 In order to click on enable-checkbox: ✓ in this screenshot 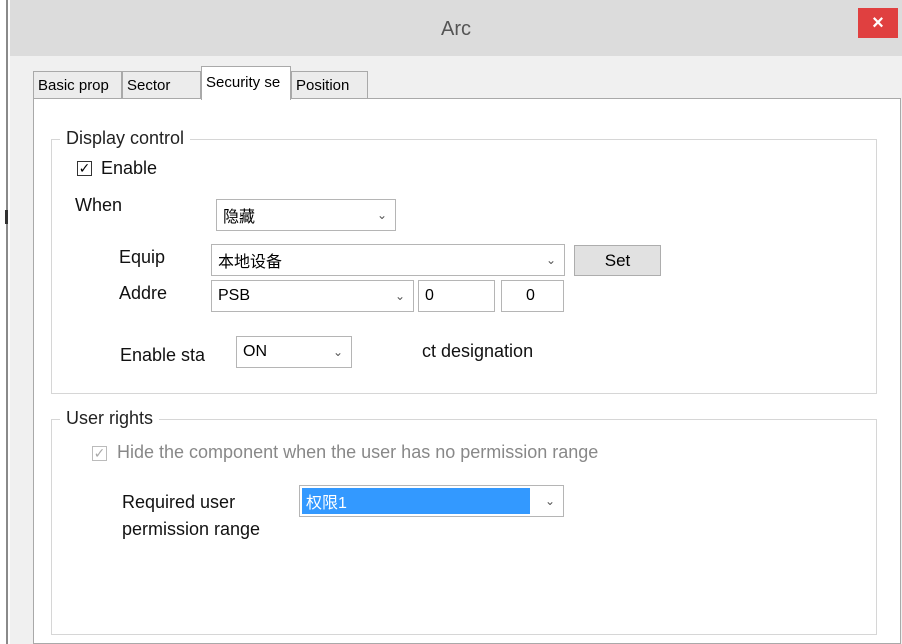, I will do `click(84, 168)`.